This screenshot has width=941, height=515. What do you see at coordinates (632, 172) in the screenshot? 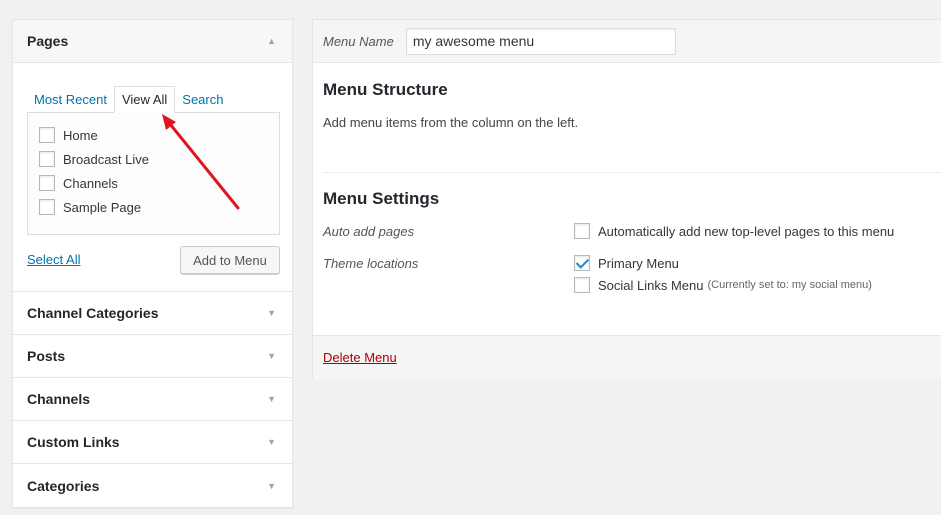
I see `divider` at bounding box center [632, 172].